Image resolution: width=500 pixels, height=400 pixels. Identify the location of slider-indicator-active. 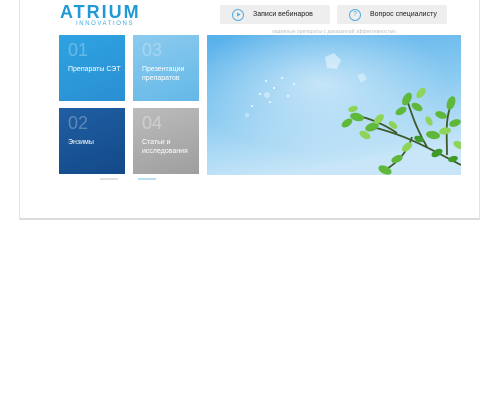
(147, 179).